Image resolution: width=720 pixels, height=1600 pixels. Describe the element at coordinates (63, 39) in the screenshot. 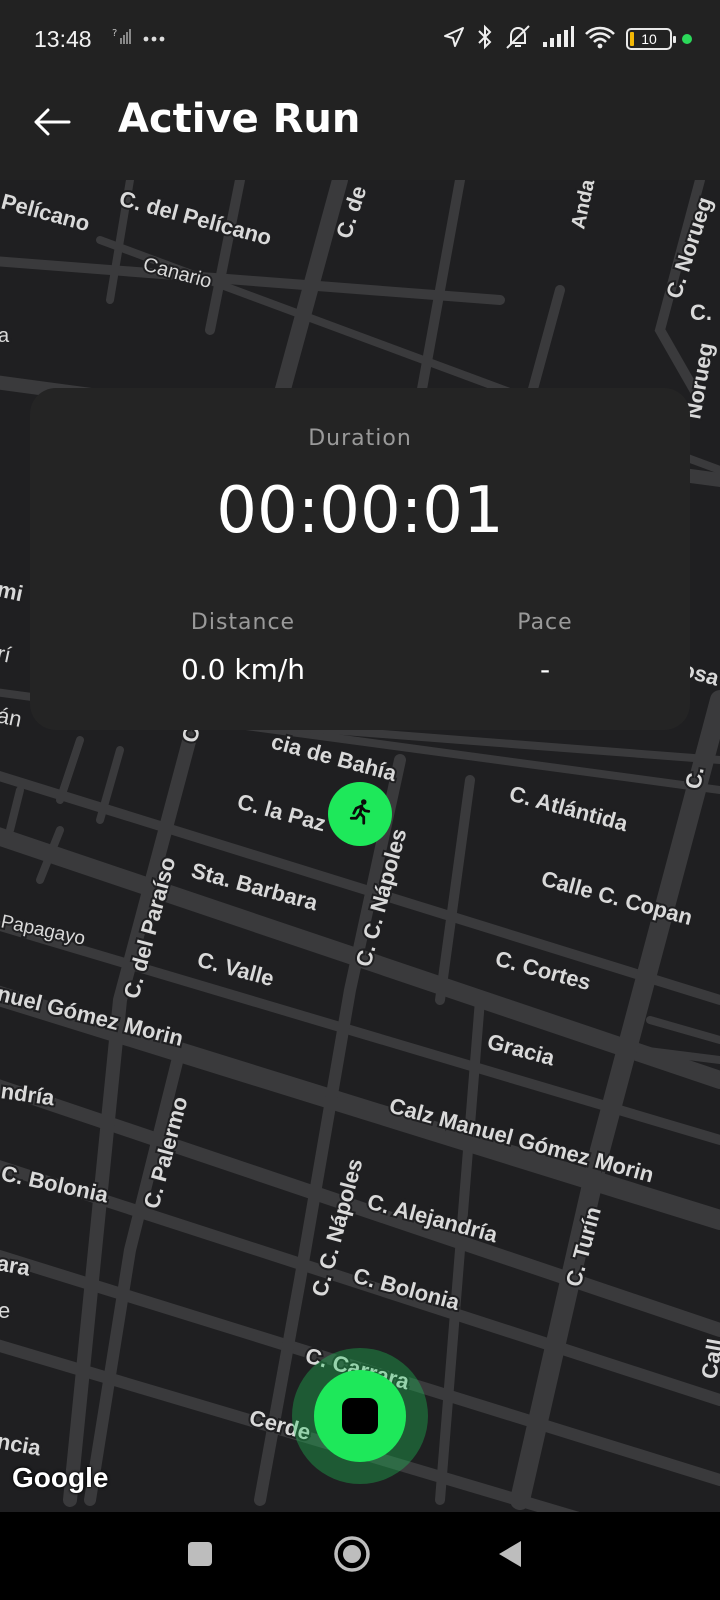

I see `status-time: 13:48` at that location.